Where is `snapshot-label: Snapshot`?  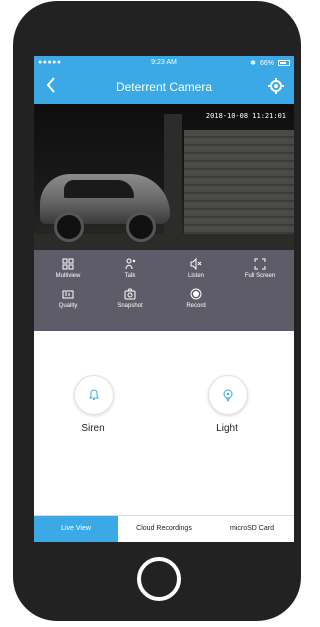 snapshot-label: Snapshot is located at coordinates (130, 306).